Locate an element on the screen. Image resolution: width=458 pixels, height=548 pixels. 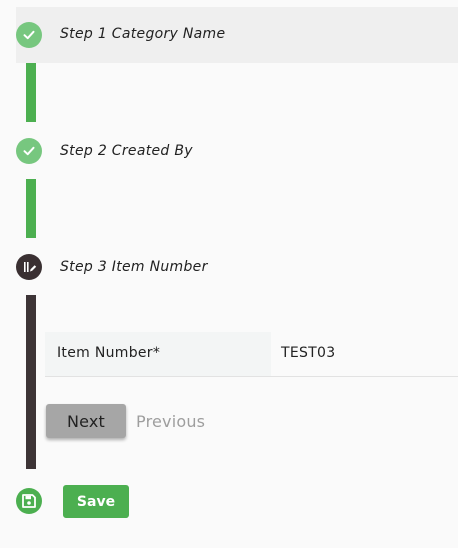
floppy-disk-icon is located at coordinates (29, 501).